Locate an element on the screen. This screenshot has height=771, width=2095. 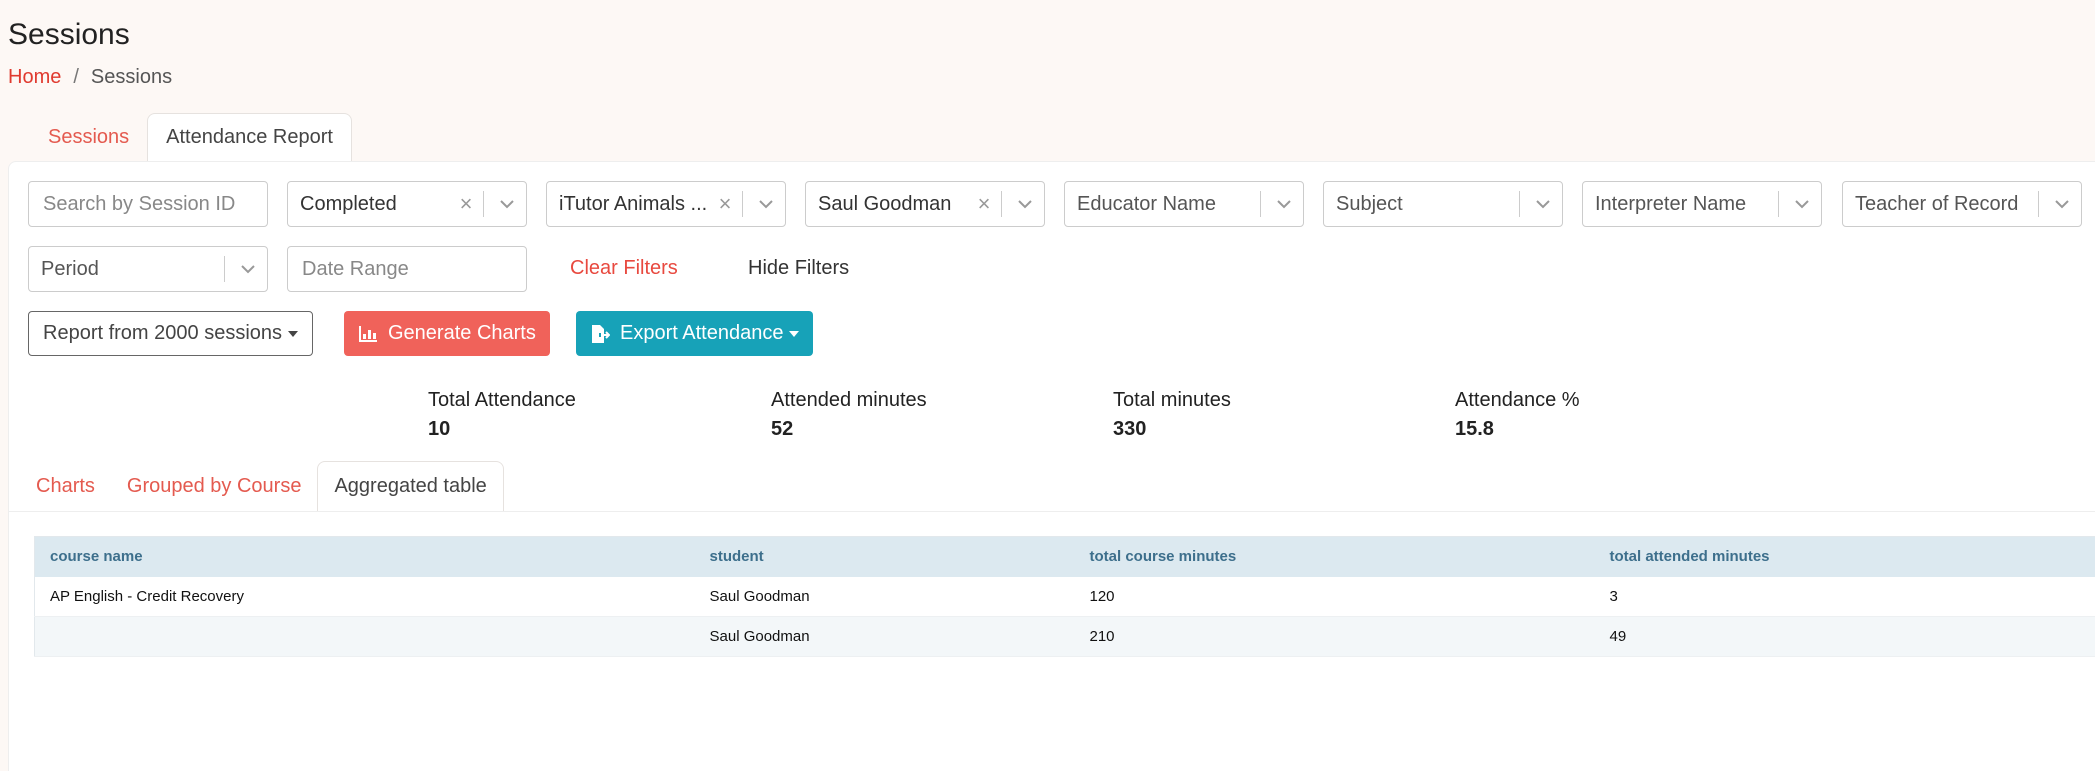
table-row: Saul Goodman 210 49 is located at coordinates (1064, 636).